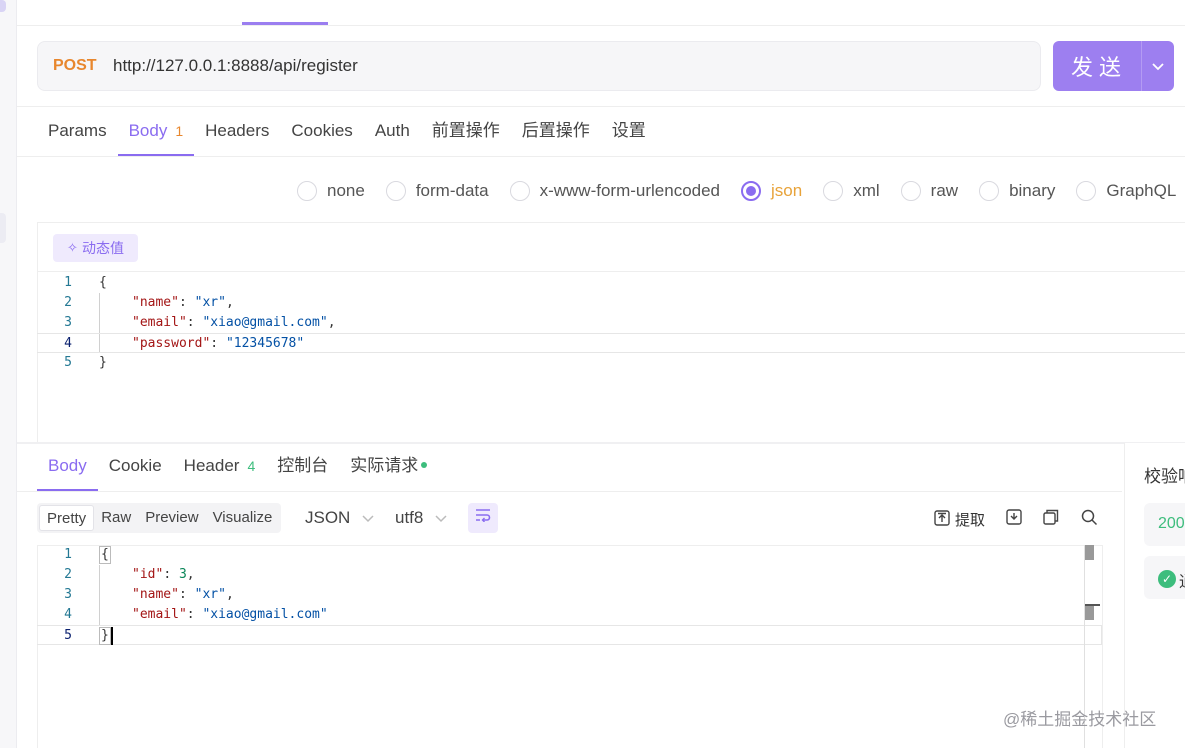 This screenshot has height=748, width=1185. What do you see at coordinates (72, 247) in the screenshot?
I see `magic-wand-icon: ✧` at bounding box center [72, 247].